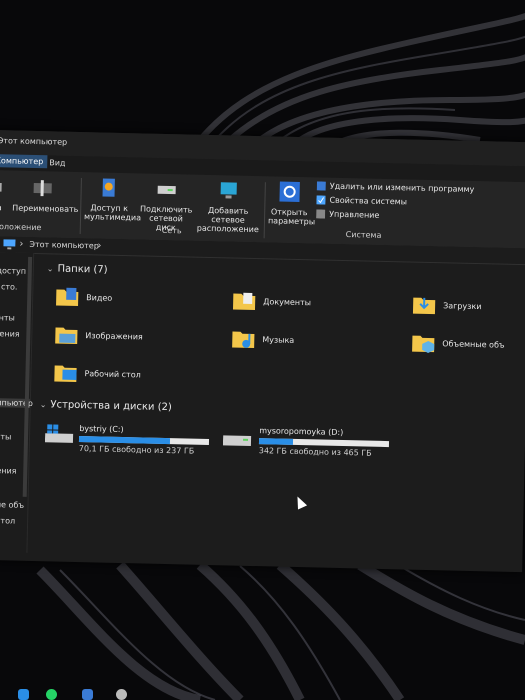 Image resolution: width=525 pixels, height=700 pixels. I want to click on manage-icon, so click(321, 214).